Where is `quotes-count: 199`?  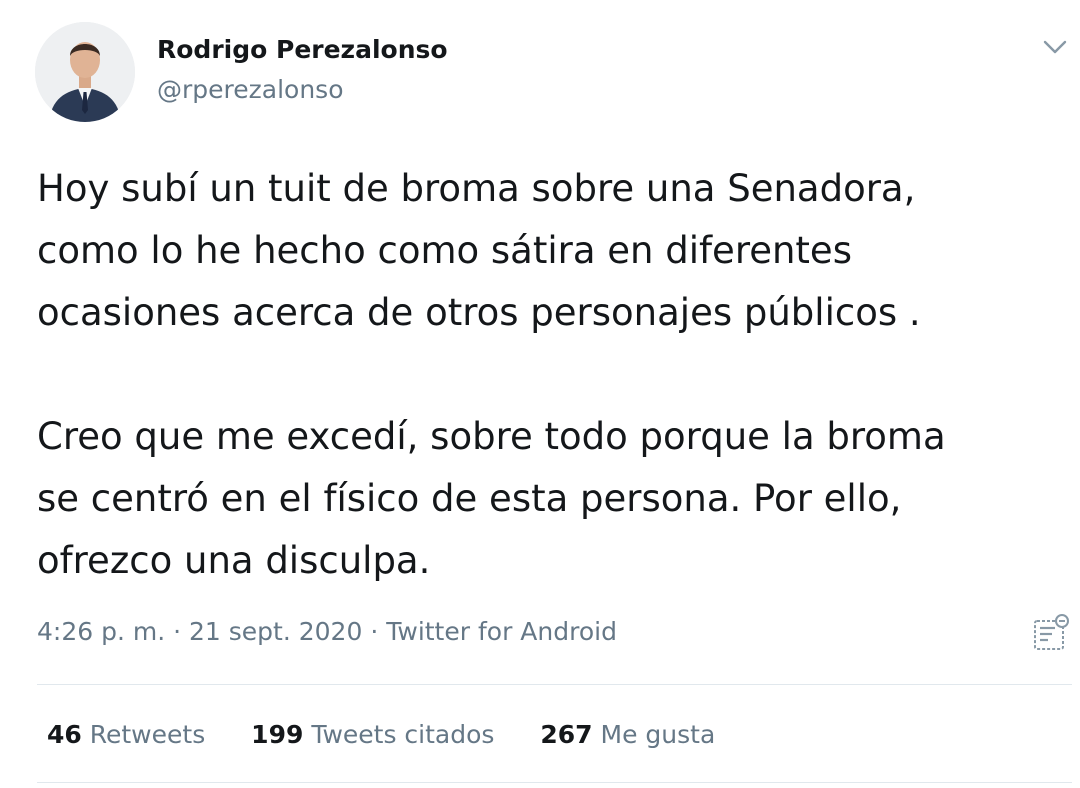 quotes-count: 199 is located at coordinates (277, 734).